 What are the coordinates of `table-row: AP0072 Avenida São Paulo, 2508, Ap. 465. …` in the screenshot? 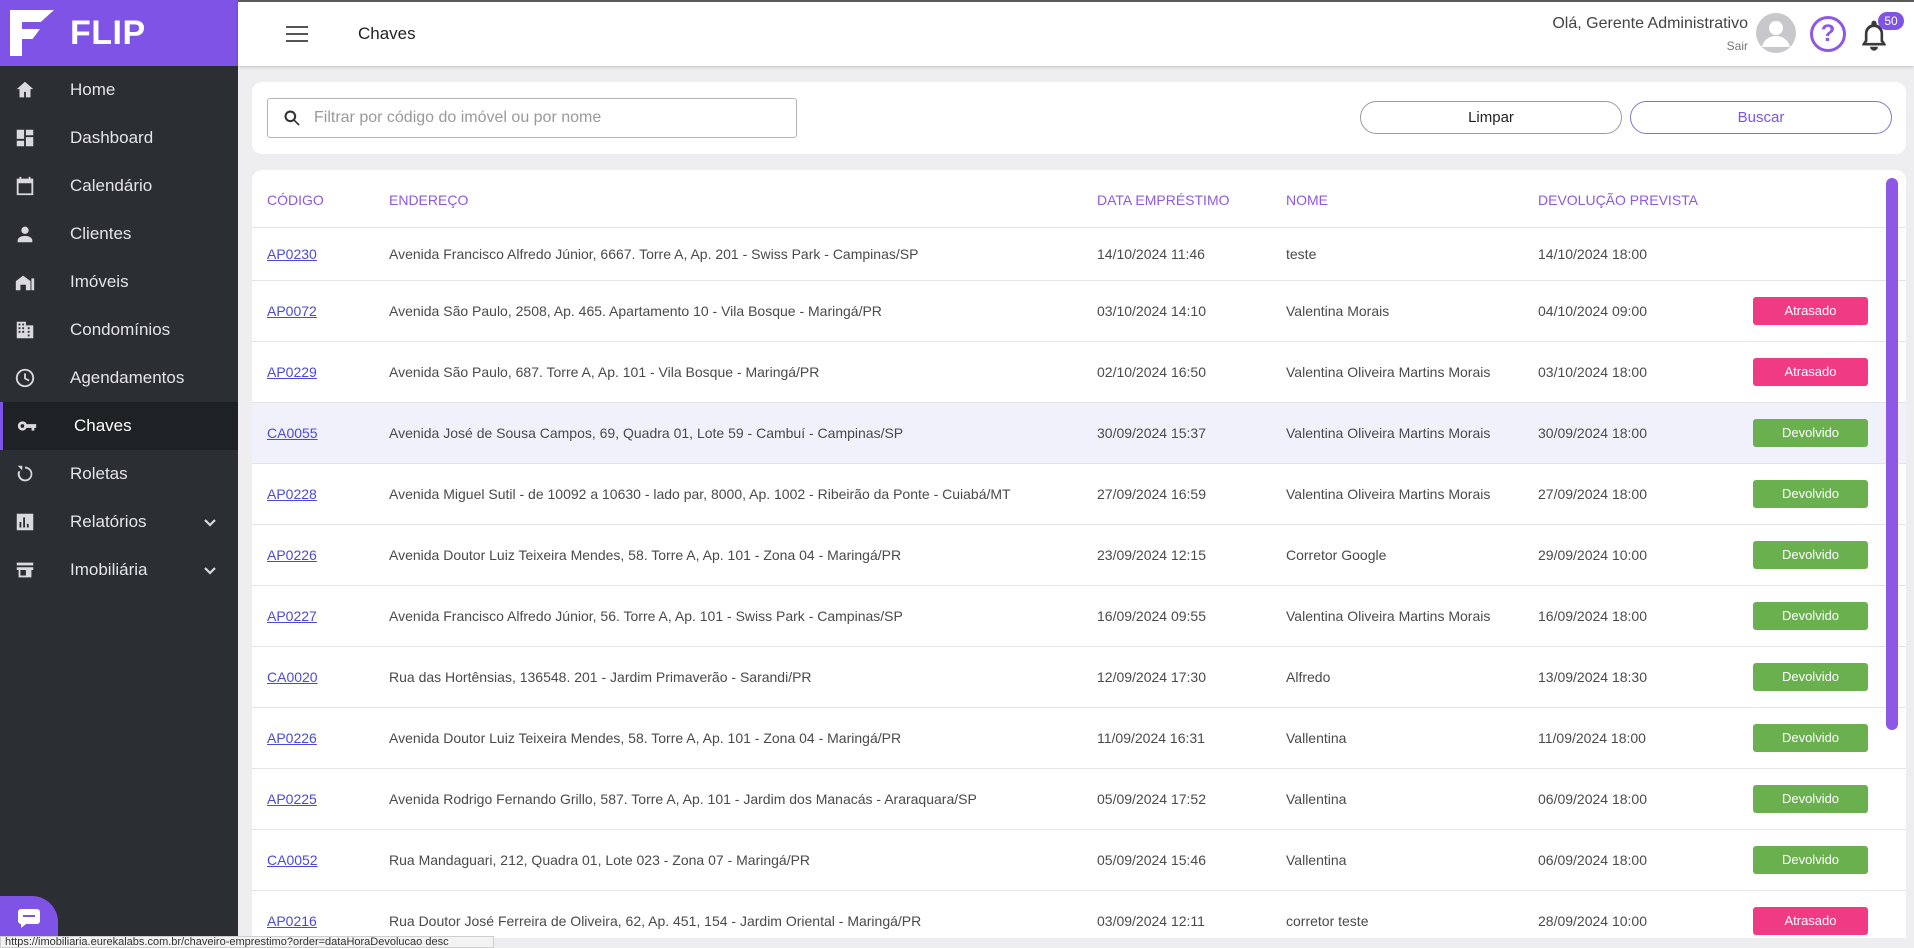 It's located at (1079, 311).